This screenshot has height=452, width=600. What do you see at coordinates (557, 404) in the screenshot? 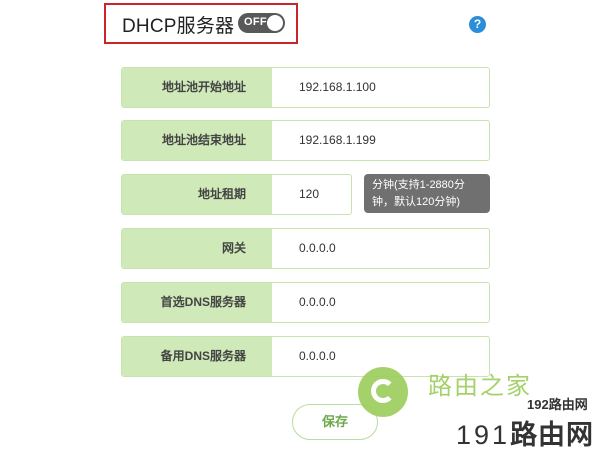
I see `watermark-site: 192路由网` at bounding box center [557, 404].